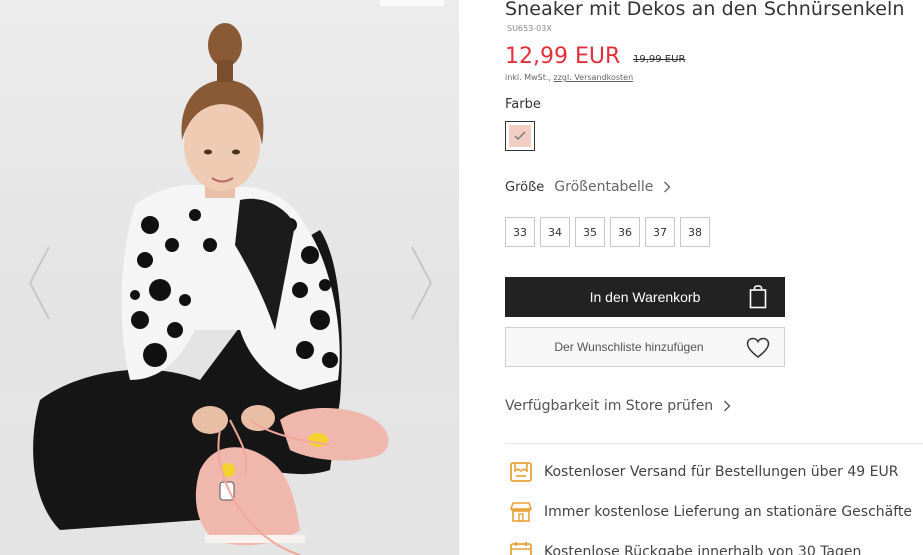  What do you see at coordinates (603, 187) in the screenshot?
I see `size-guide-link: Größentabelle` at bounding box center [603, 187].